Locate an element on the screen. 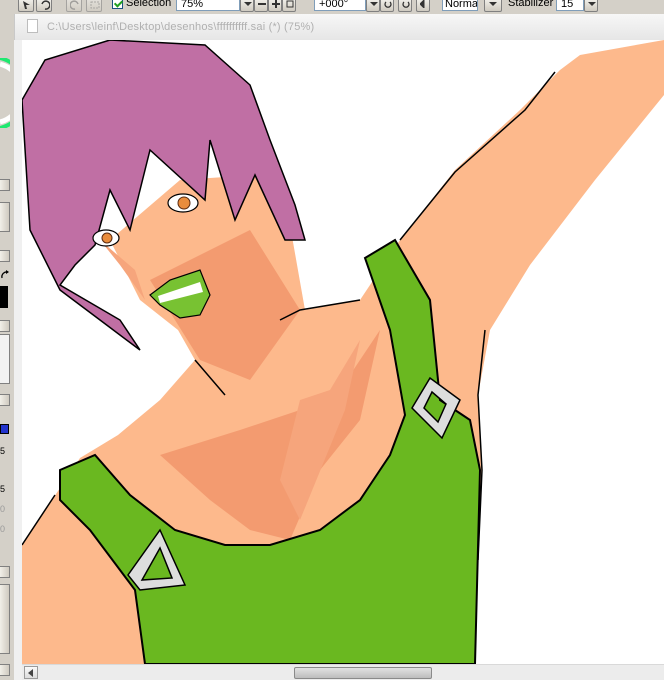 This screenshot has height=680, width=664. redo-button is located at coordinates (74, 6).